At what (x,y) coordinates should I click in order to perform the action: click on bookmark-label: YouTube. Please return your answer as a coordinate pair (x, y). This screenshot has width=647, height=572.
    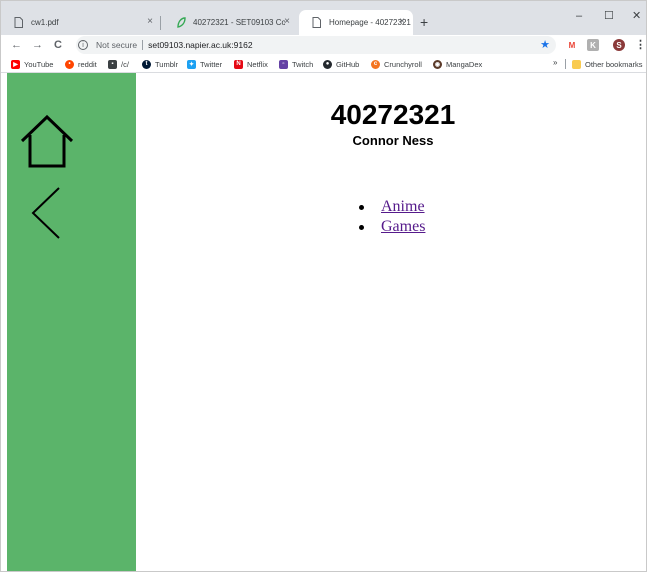
    Looking at the image, I should click on (39, 64).